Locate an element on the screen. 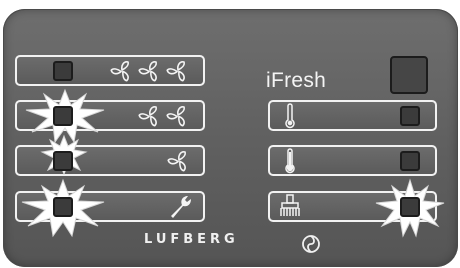  ifresh-button is located at coordinates (409, 75).